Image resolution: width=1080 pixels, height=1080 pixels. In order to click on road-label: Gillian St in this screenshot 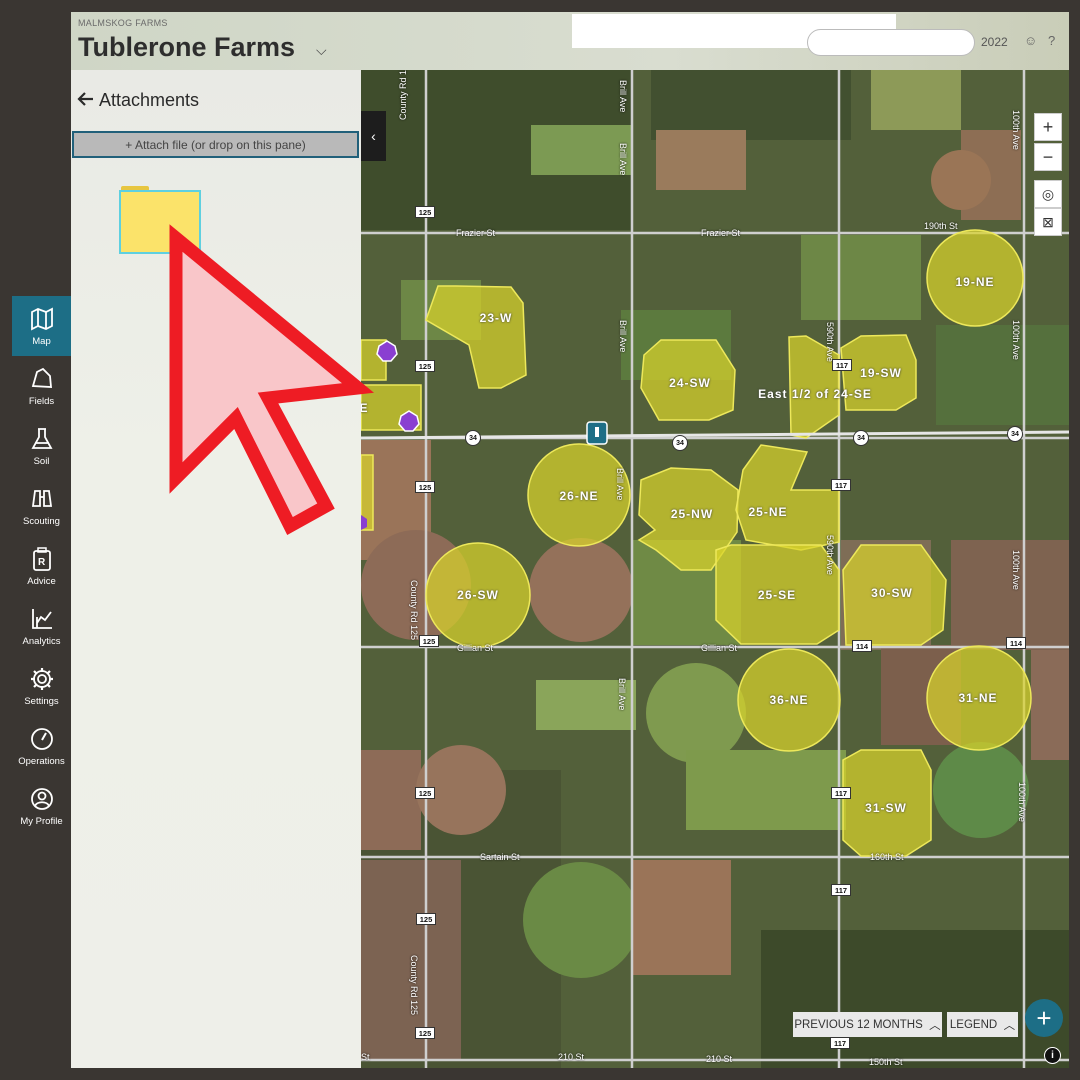, I will do `click(475, 648)`.